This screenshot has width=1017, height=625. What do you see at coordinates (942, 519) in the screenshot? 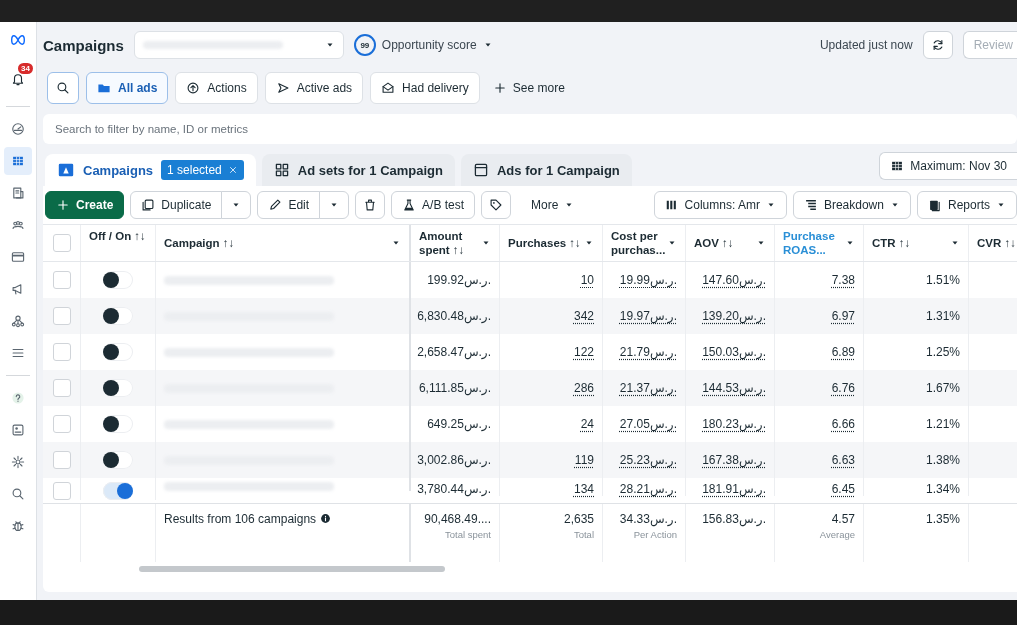
I see `total-value: 1.35%` at bounding box center [942, 519].